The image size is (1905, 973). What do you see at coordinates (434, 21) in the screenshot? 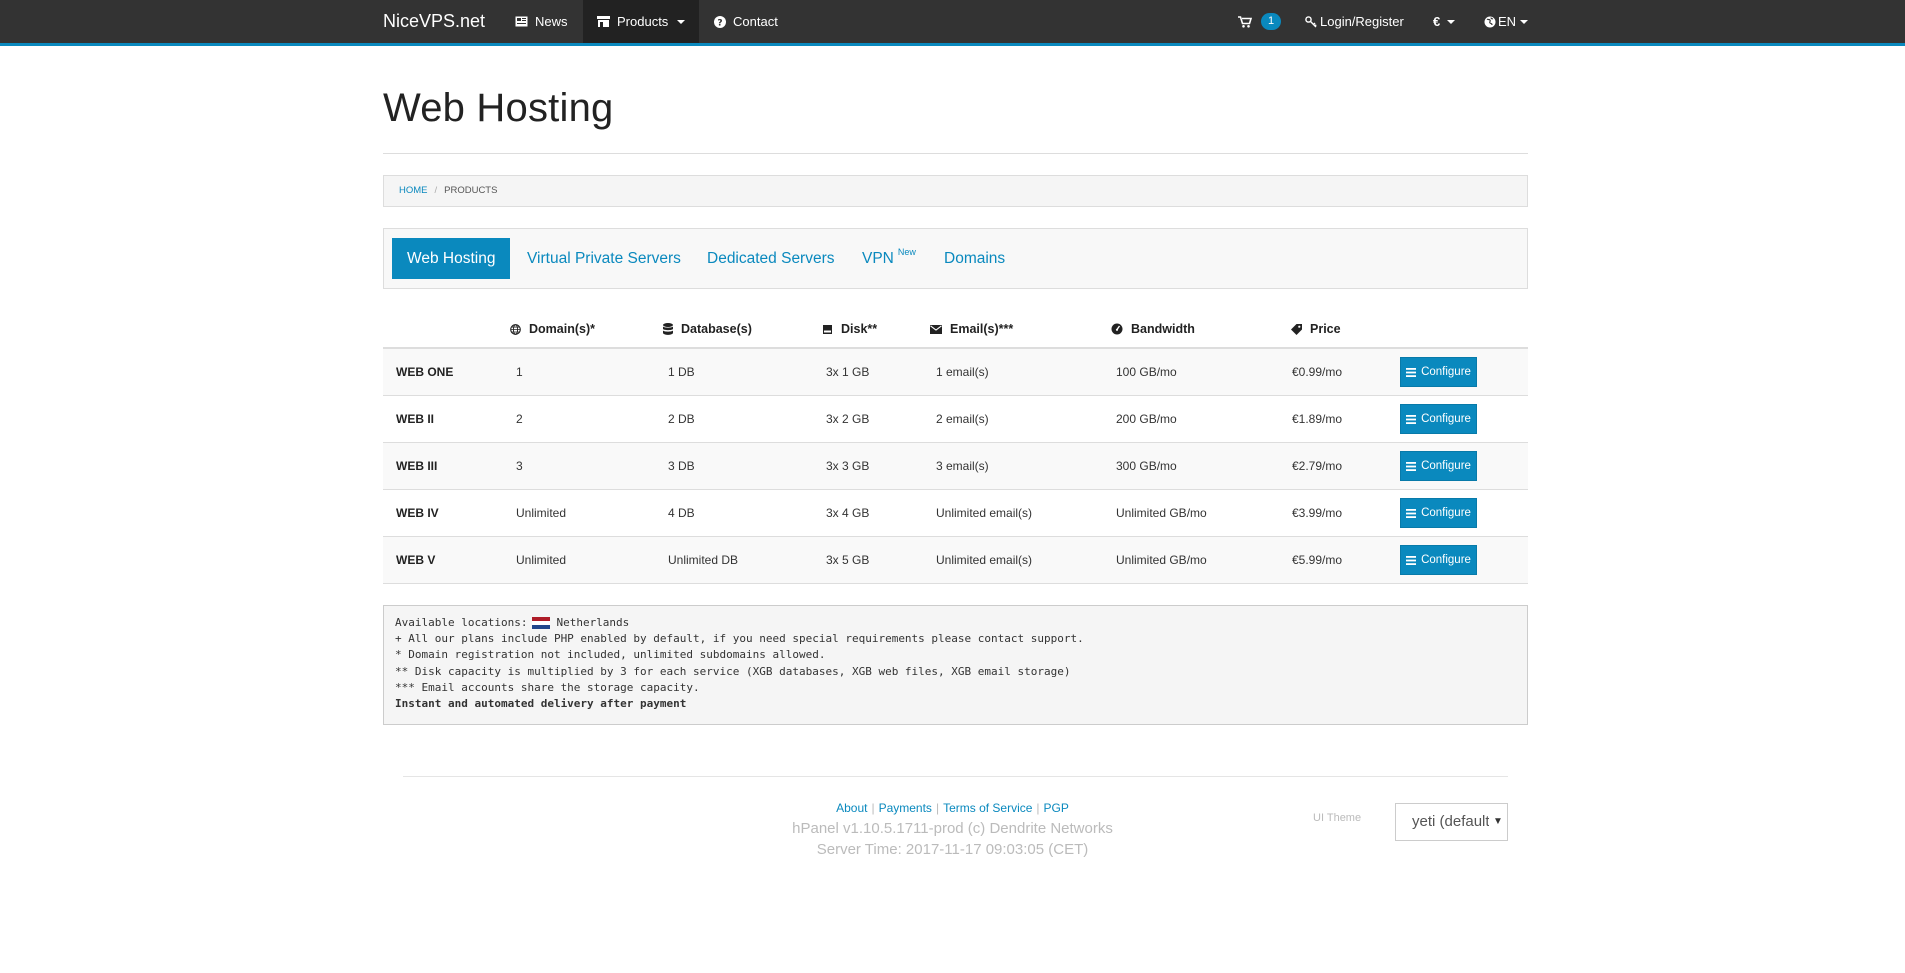
I see `brand-logo: NiceVPS.net` at bounding box center [434, 21].